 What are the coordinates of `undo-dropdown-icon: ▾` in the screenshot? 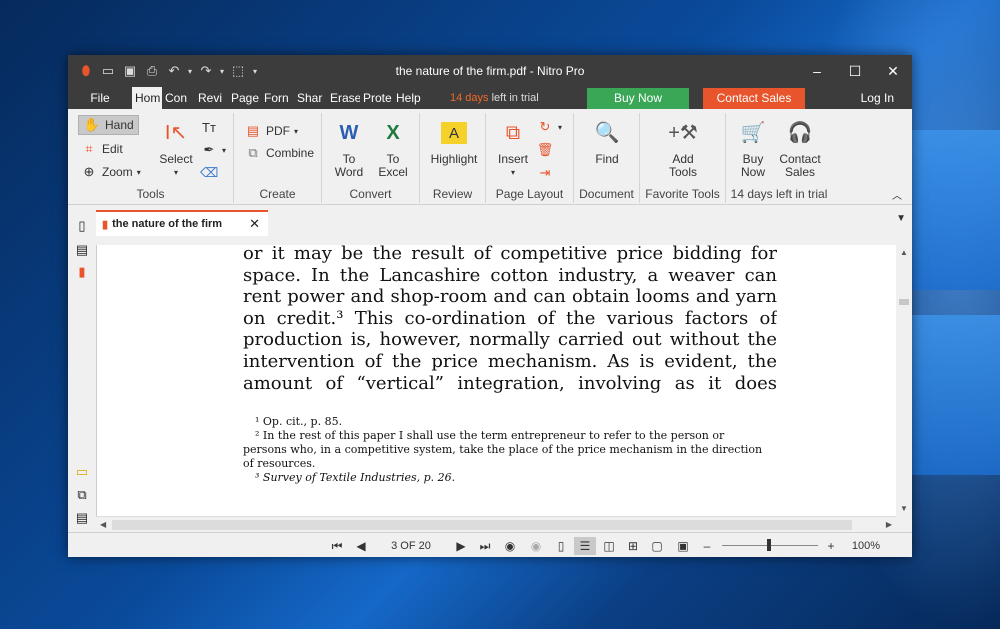 It's located at (190, 71).